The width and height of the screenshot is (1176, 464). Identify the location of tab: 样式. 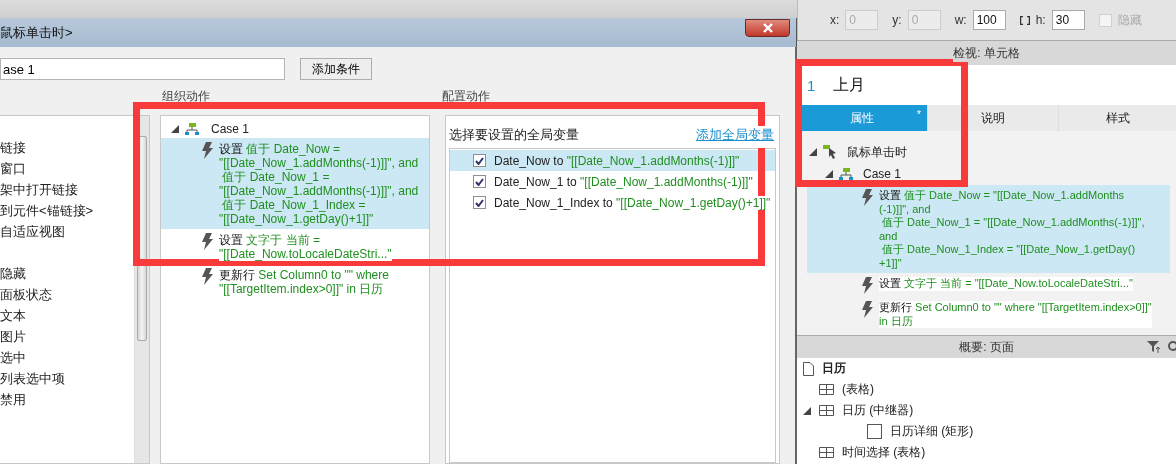
(1117, 118).